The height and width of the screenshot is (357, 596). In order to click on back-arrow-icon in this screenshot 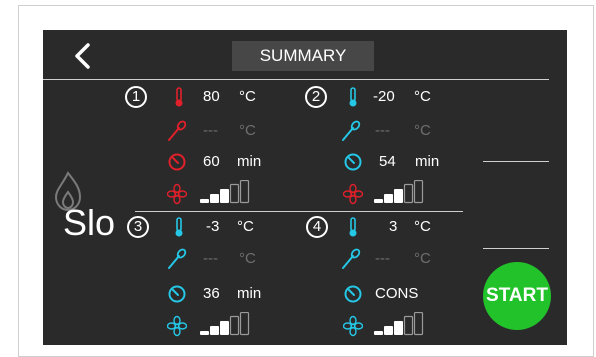, I will do `click(83, 56)`.